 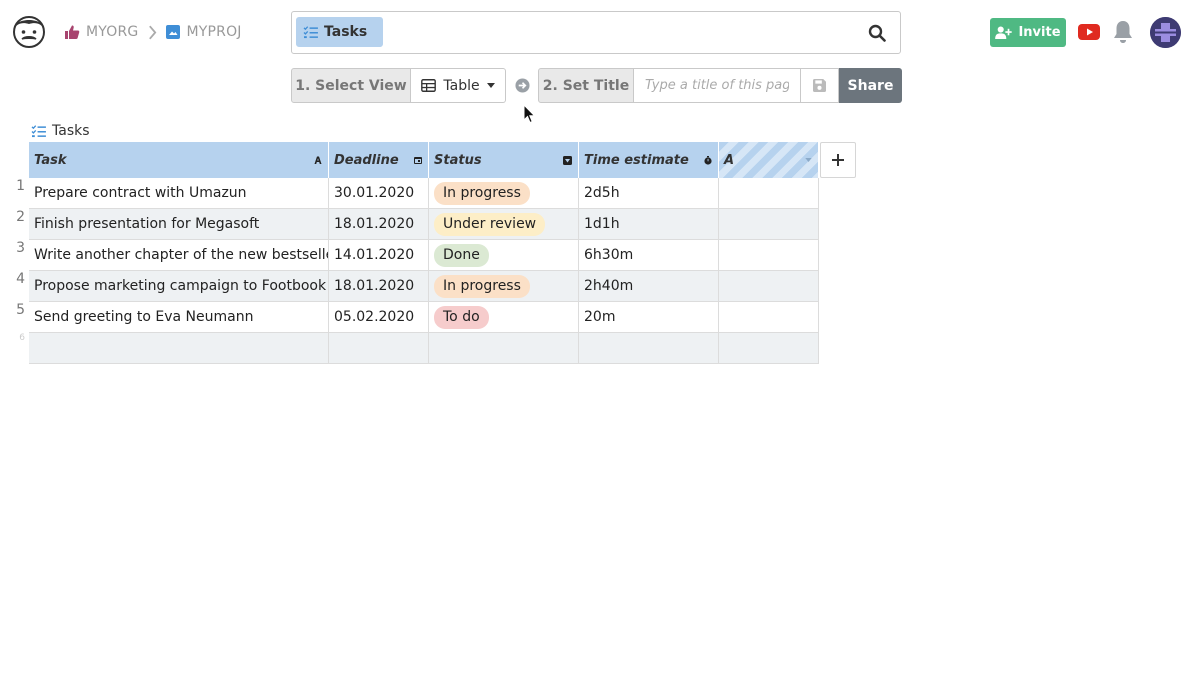 I want to click on status-badge: To do, so click(x=461, y=317).